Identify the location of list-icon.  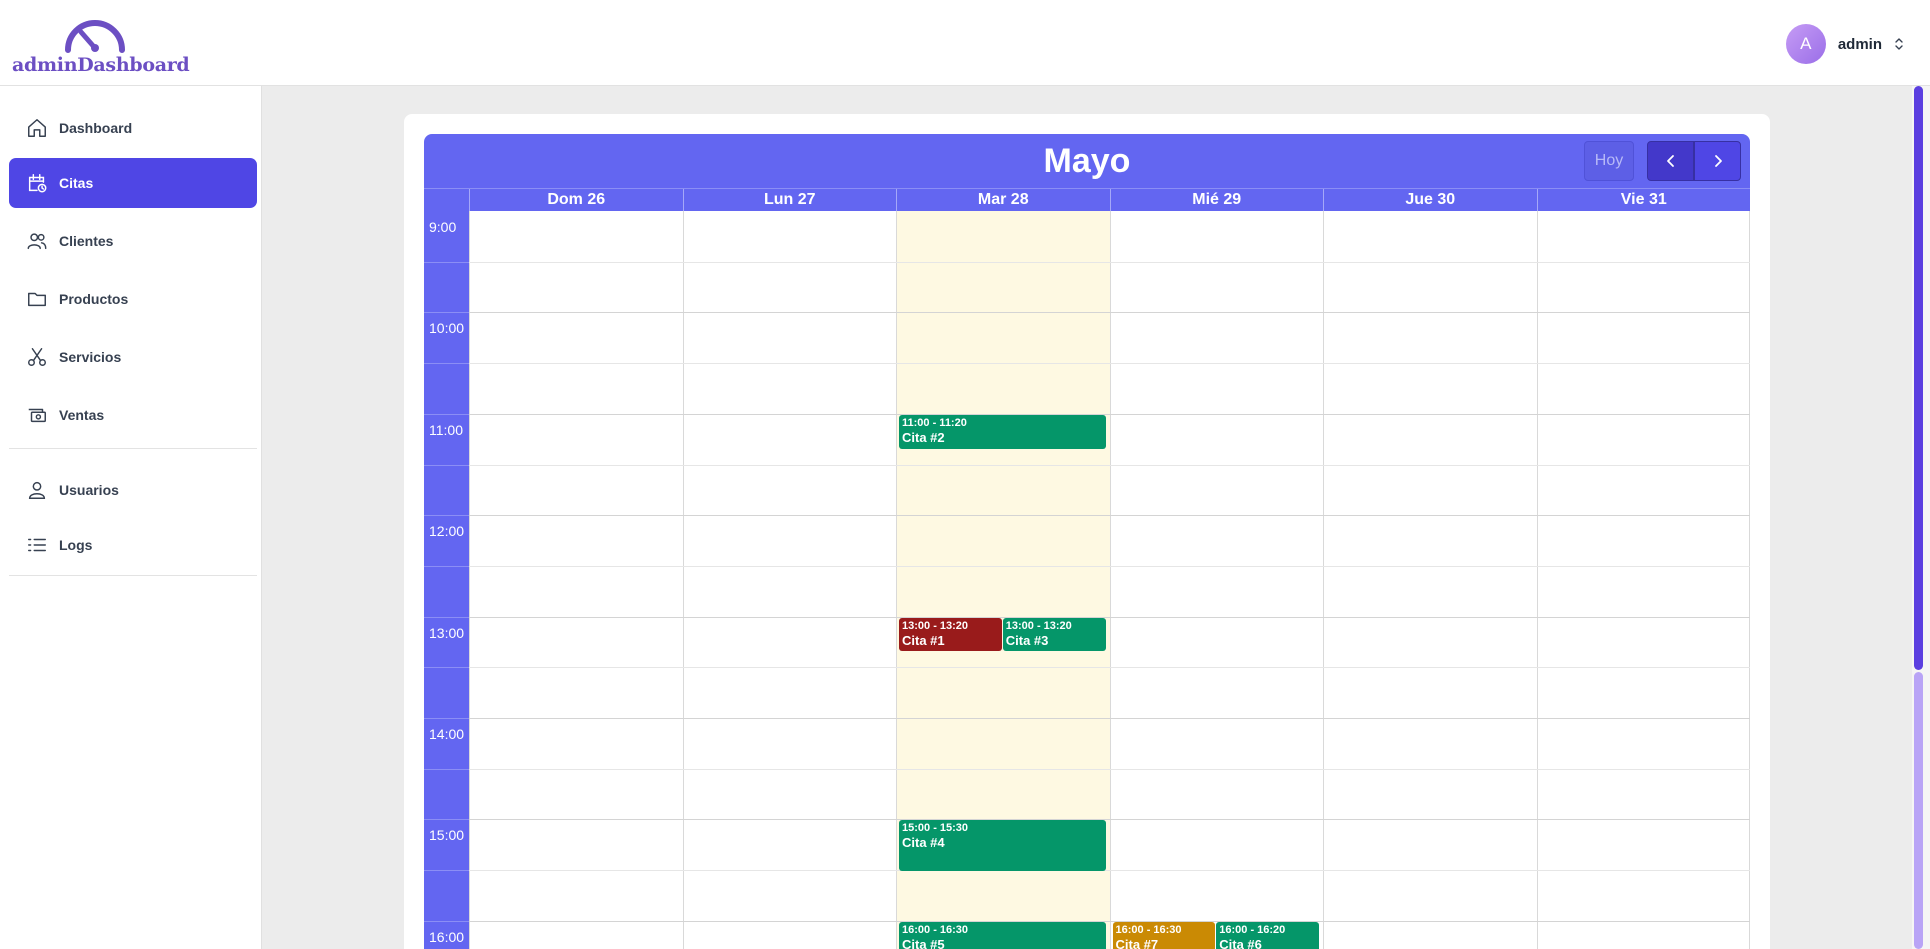
(37, 545).